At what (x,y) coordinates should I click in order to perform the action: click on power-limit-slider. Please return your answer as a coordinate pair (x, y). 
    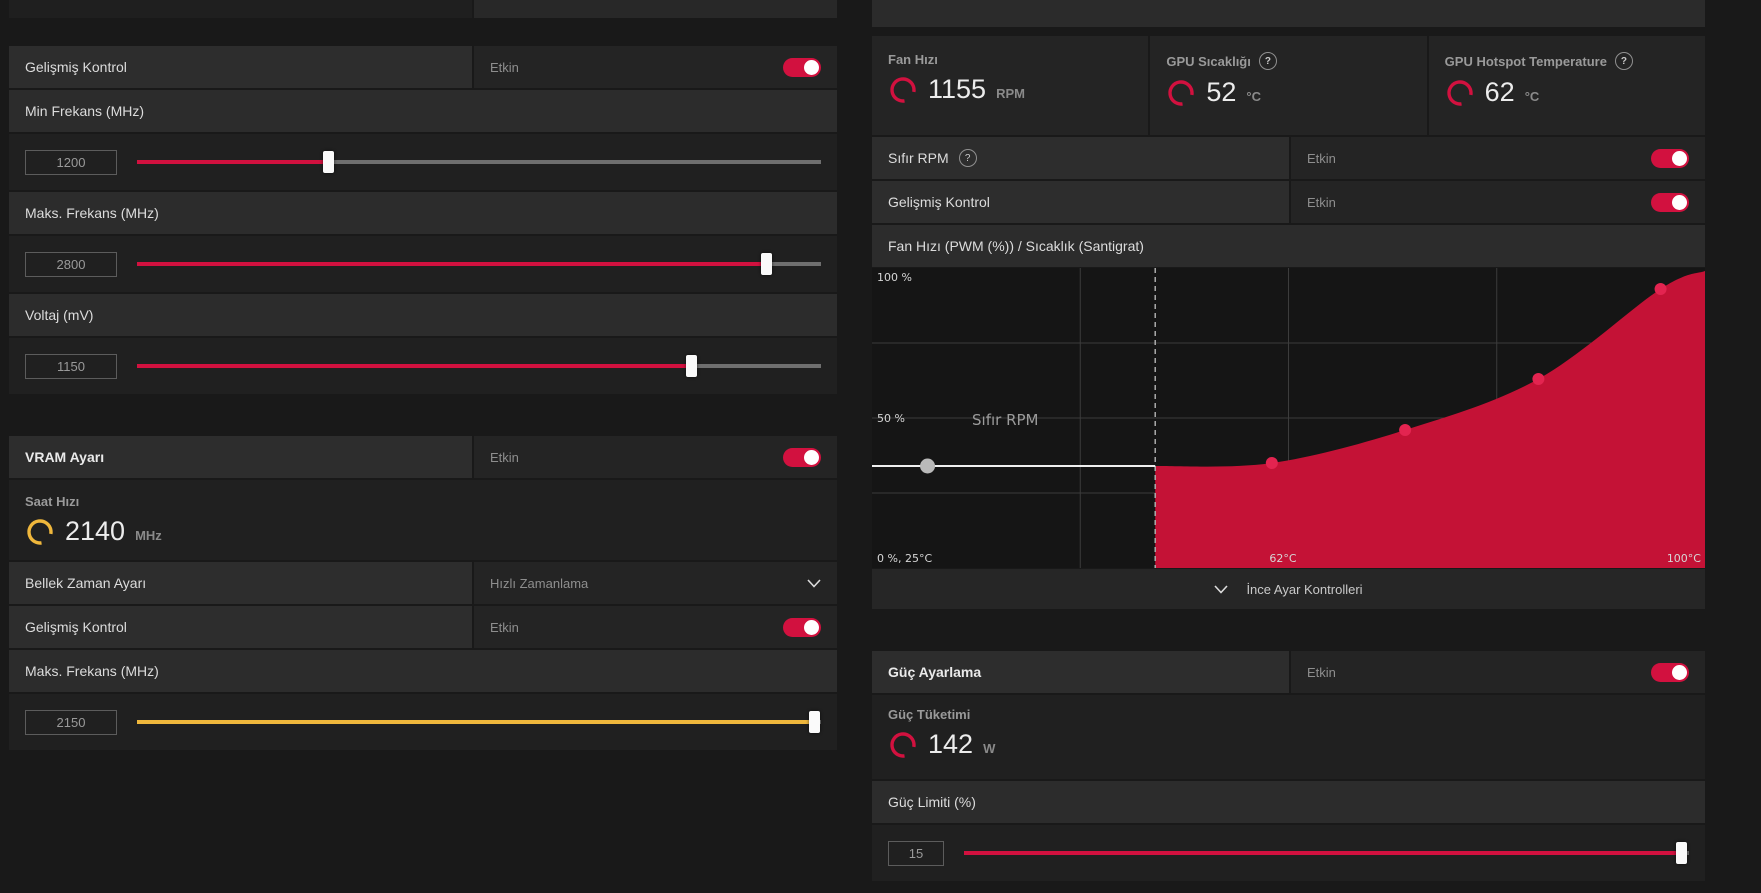
    Looking at the image, I should click on (1326, 853).